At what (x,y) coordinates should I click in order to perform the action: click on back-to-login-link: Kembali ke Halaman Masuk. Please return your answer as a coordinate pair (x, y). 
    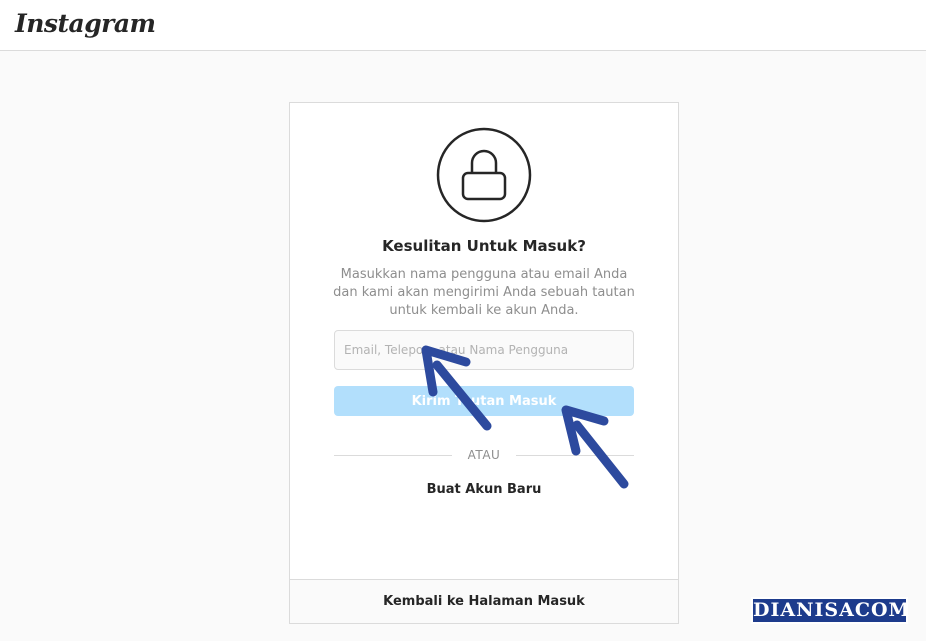
    Looking at the image, I should click on (484, 601).